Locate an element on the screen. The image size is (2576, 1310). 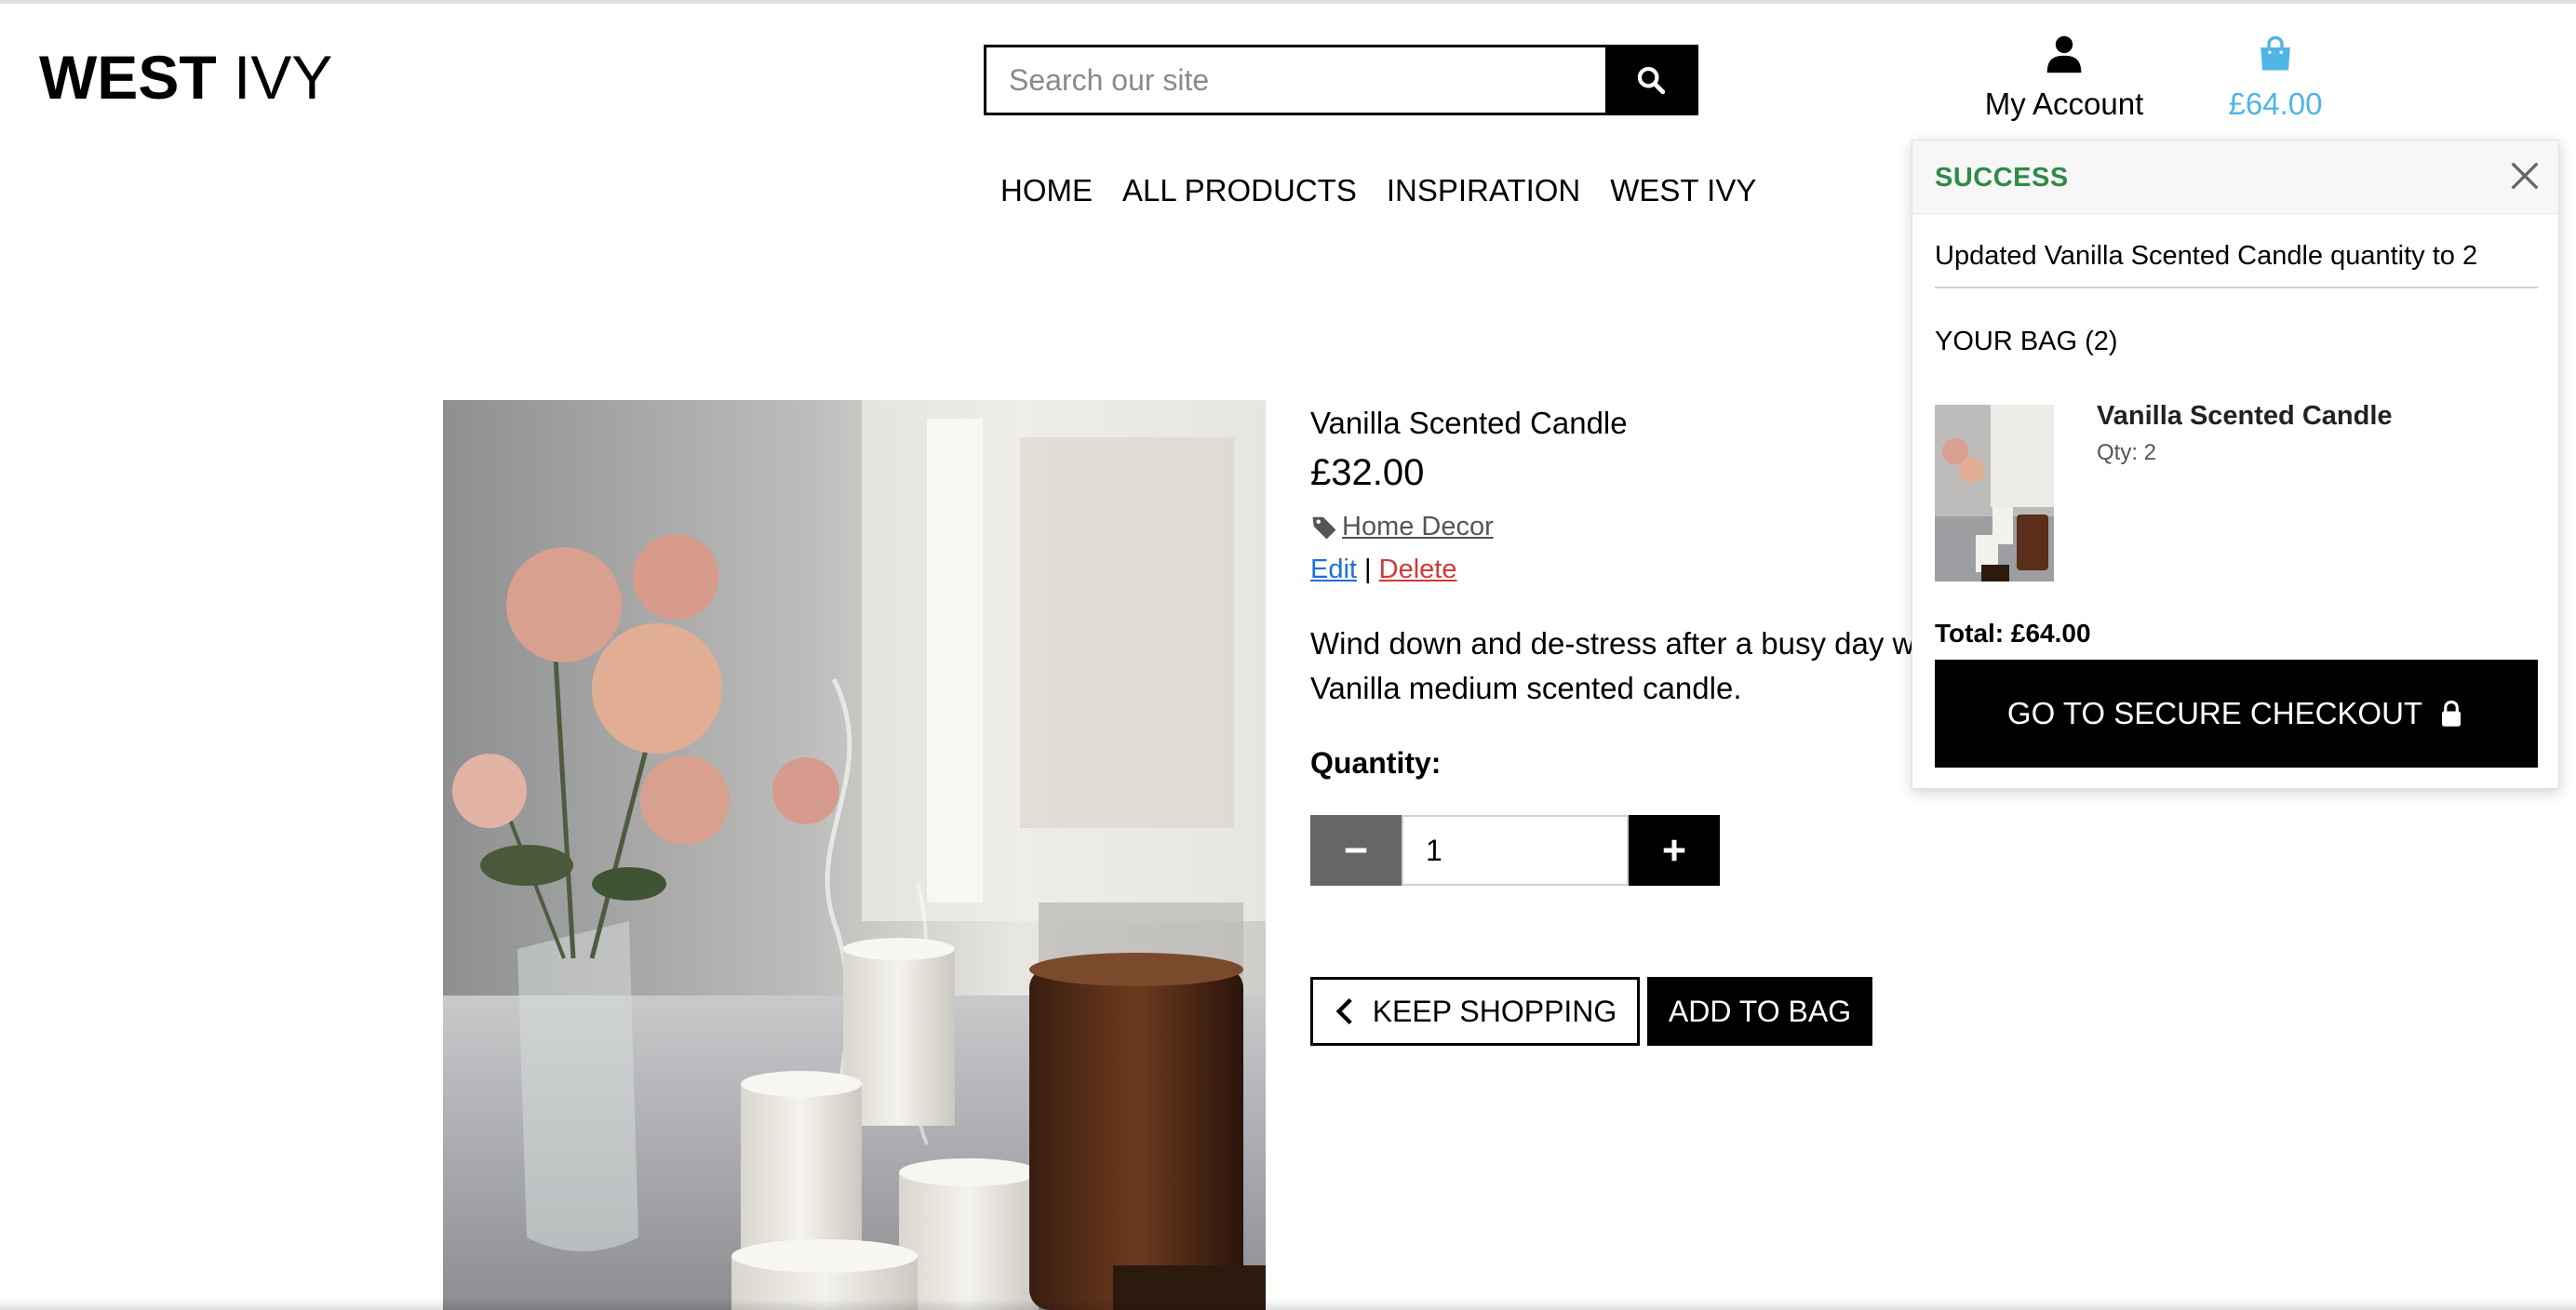
checkout-label: GO TO SECURE CHECKOUT is located at coordinates (2214, 713).